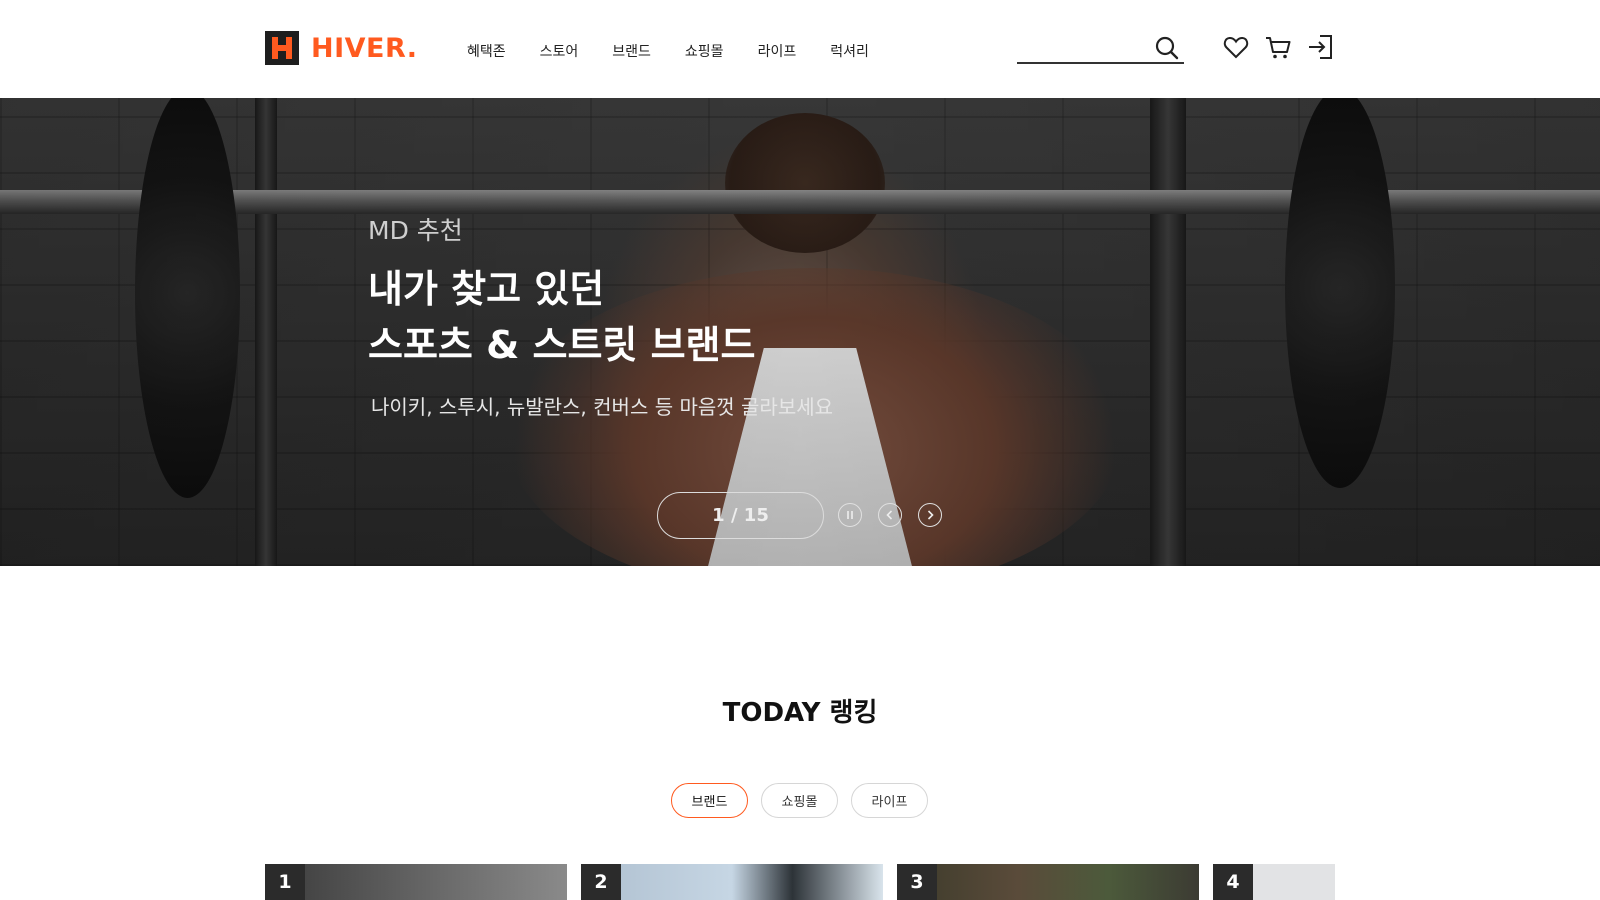 The width and height of the screenshot is (1600, 900). What do you see at coordinates (849, 51) in the screenshot?
I see `nav-item-luxury: 럭셔리` at bounding box center [849, 51].